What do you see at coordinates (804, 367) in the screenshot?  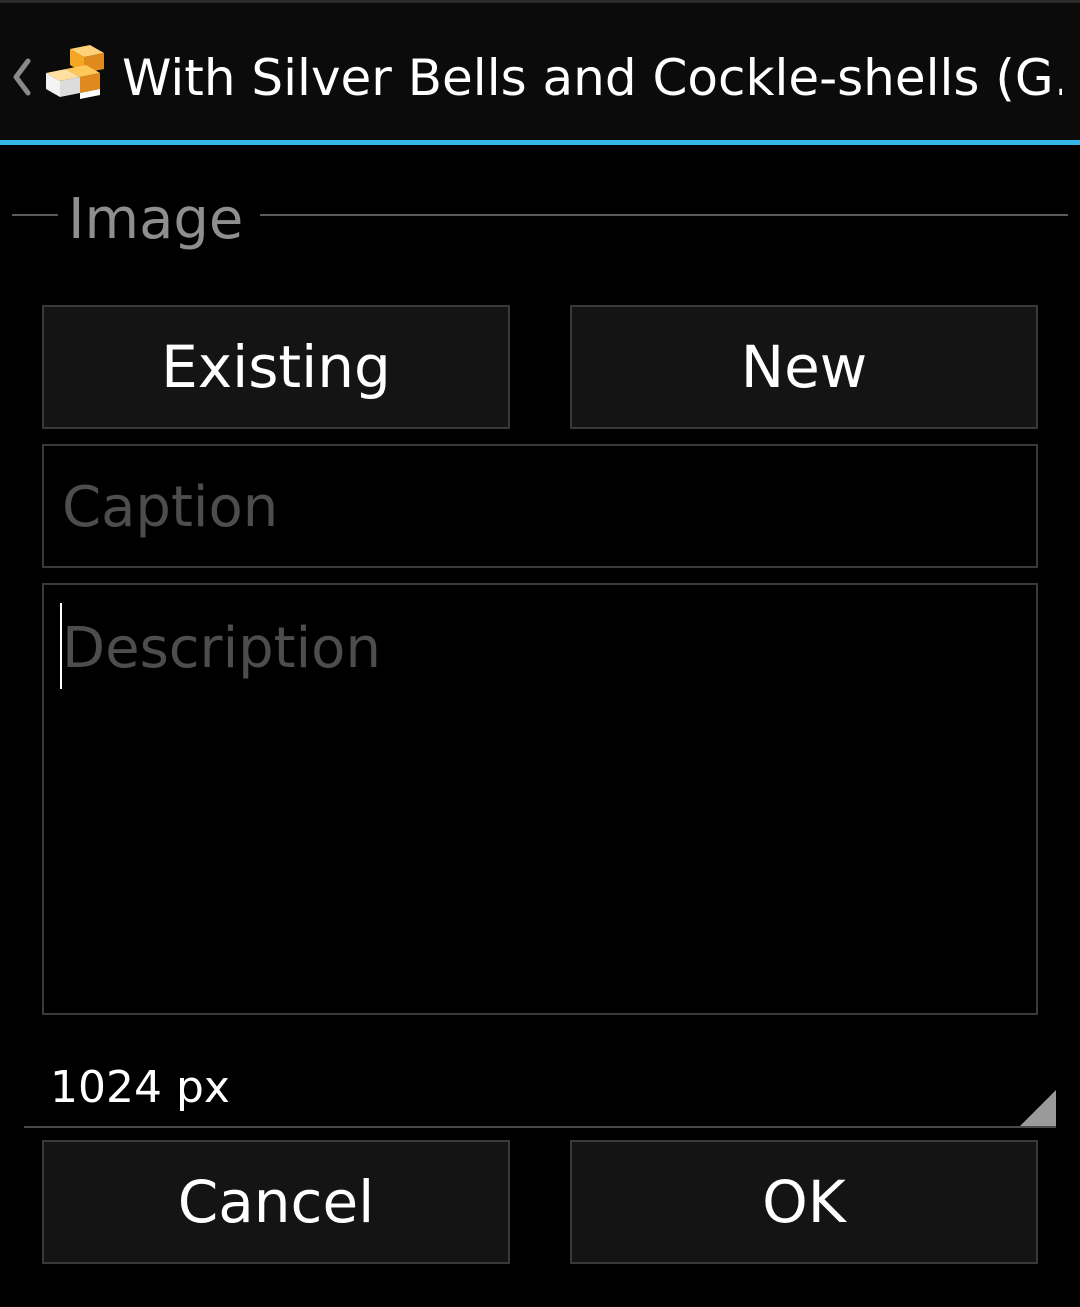 I see `new-image-button: New` at bounding box center [804, 367].